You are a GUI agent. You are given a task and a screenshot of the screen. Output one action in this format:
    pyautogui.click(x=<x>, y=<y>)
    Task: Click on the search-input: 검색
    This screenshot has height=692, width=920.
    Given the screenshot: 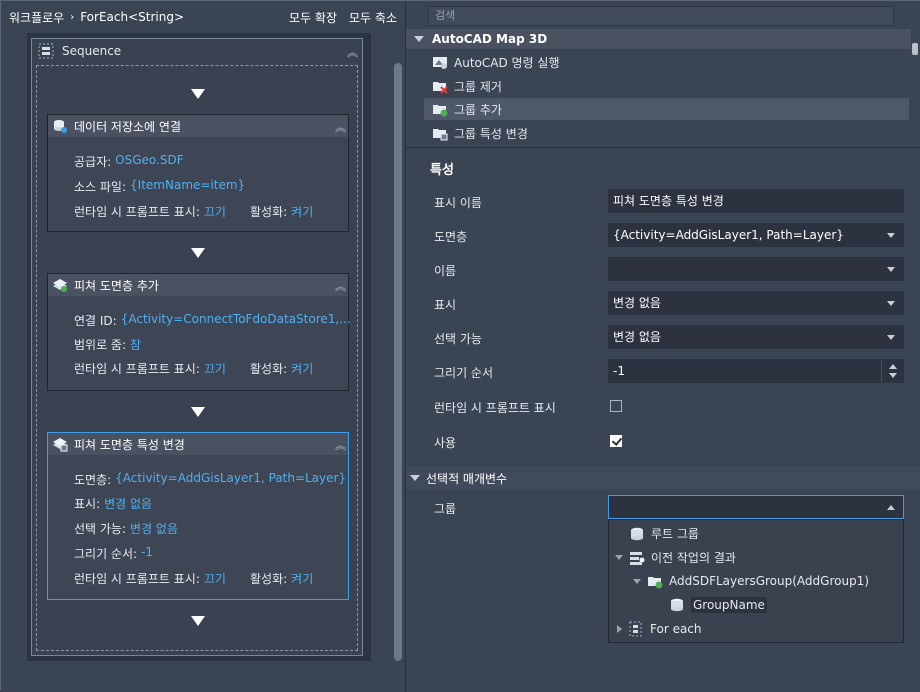 What is the action you would take?
    pyautogui.click(x=661, y=16)
    